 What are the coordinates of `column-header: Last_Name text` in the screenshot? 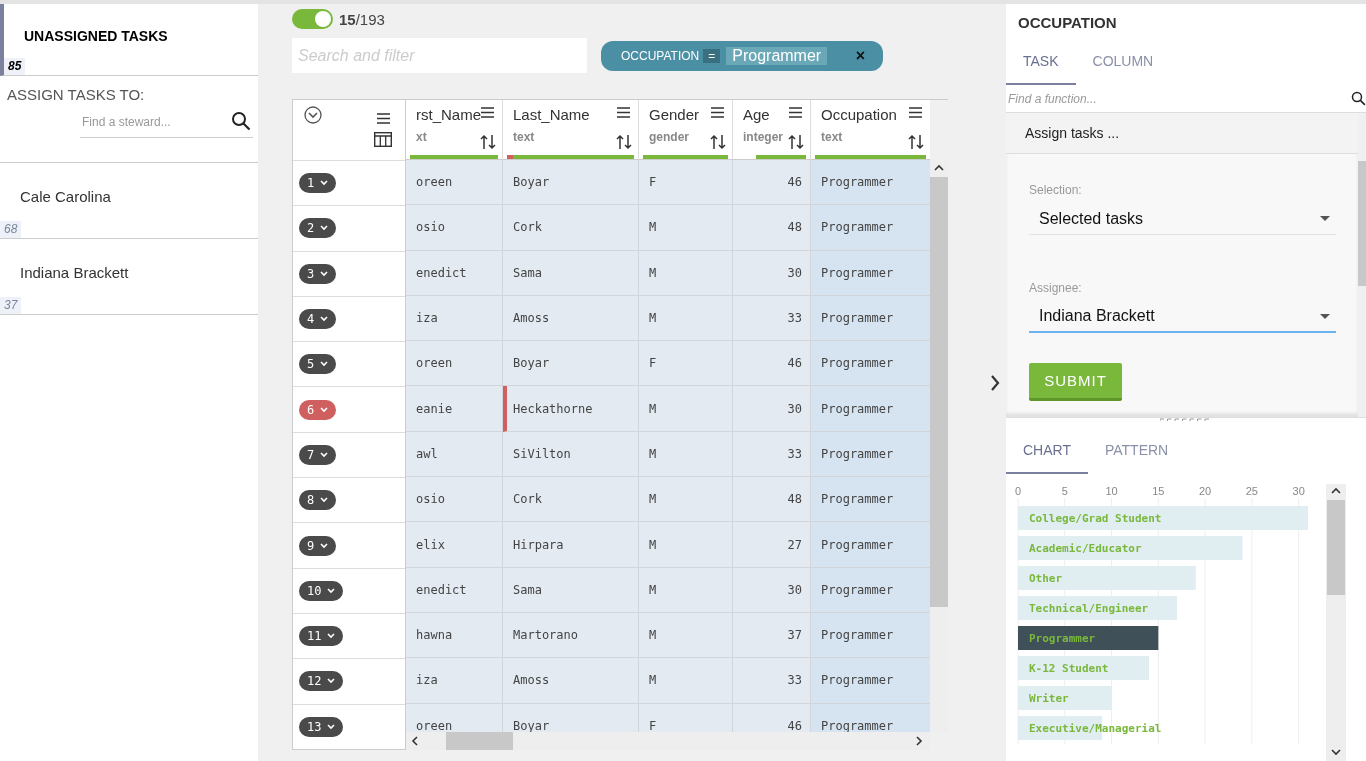 It's located at (571, 130).